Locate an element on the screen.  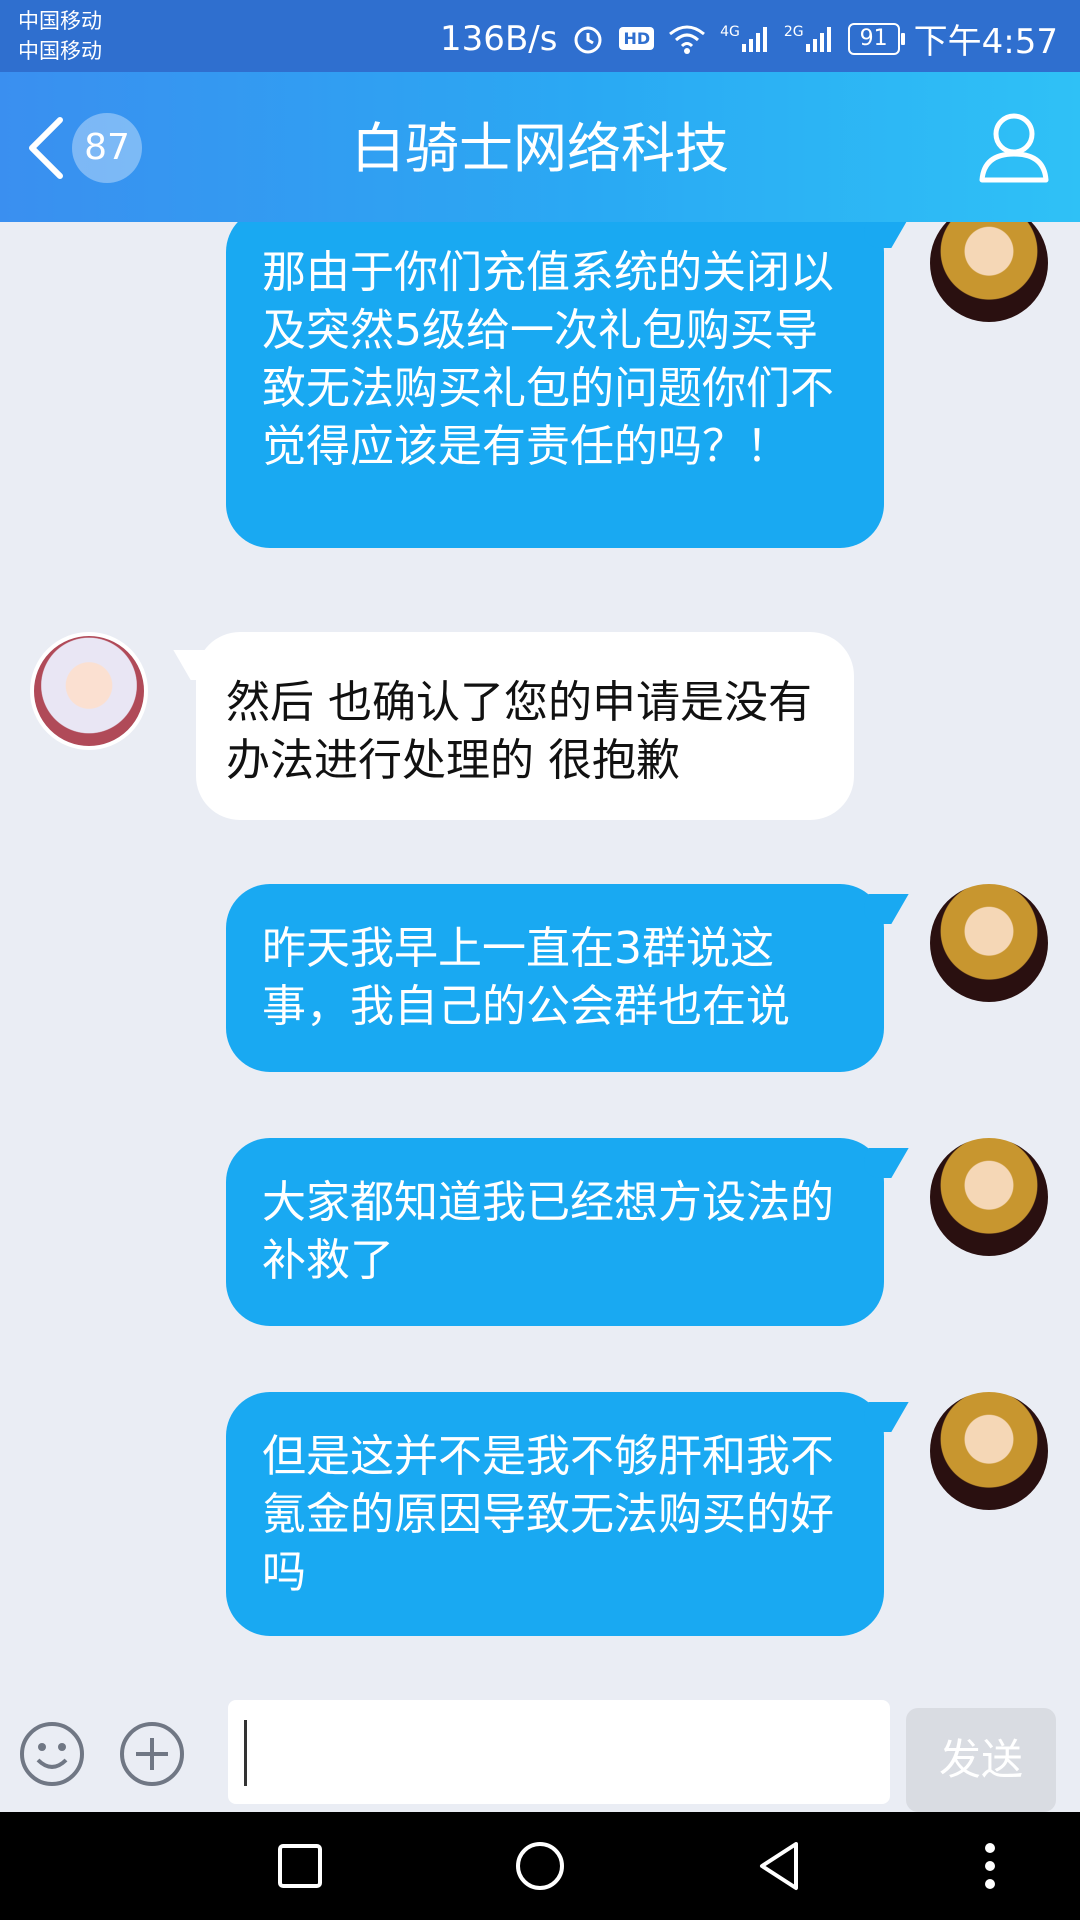
message-bubble-received: 然后 也确认了您的申请是没有办法进行处理的 很抱歉 is located at coordinates (525, 726).